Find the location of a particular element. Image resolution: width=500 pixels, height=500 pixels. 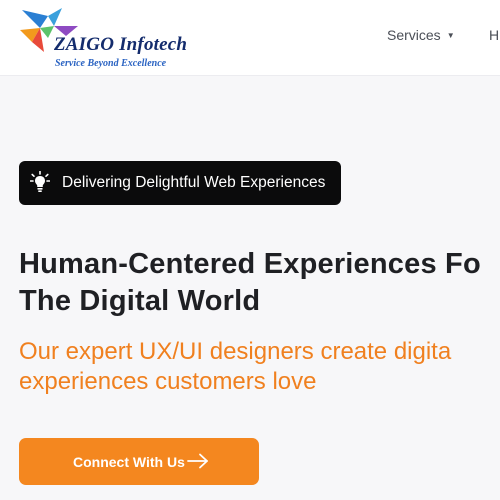

hero-badge: Delivering Delightful Web Experiences is located at coordinates (180, 183).